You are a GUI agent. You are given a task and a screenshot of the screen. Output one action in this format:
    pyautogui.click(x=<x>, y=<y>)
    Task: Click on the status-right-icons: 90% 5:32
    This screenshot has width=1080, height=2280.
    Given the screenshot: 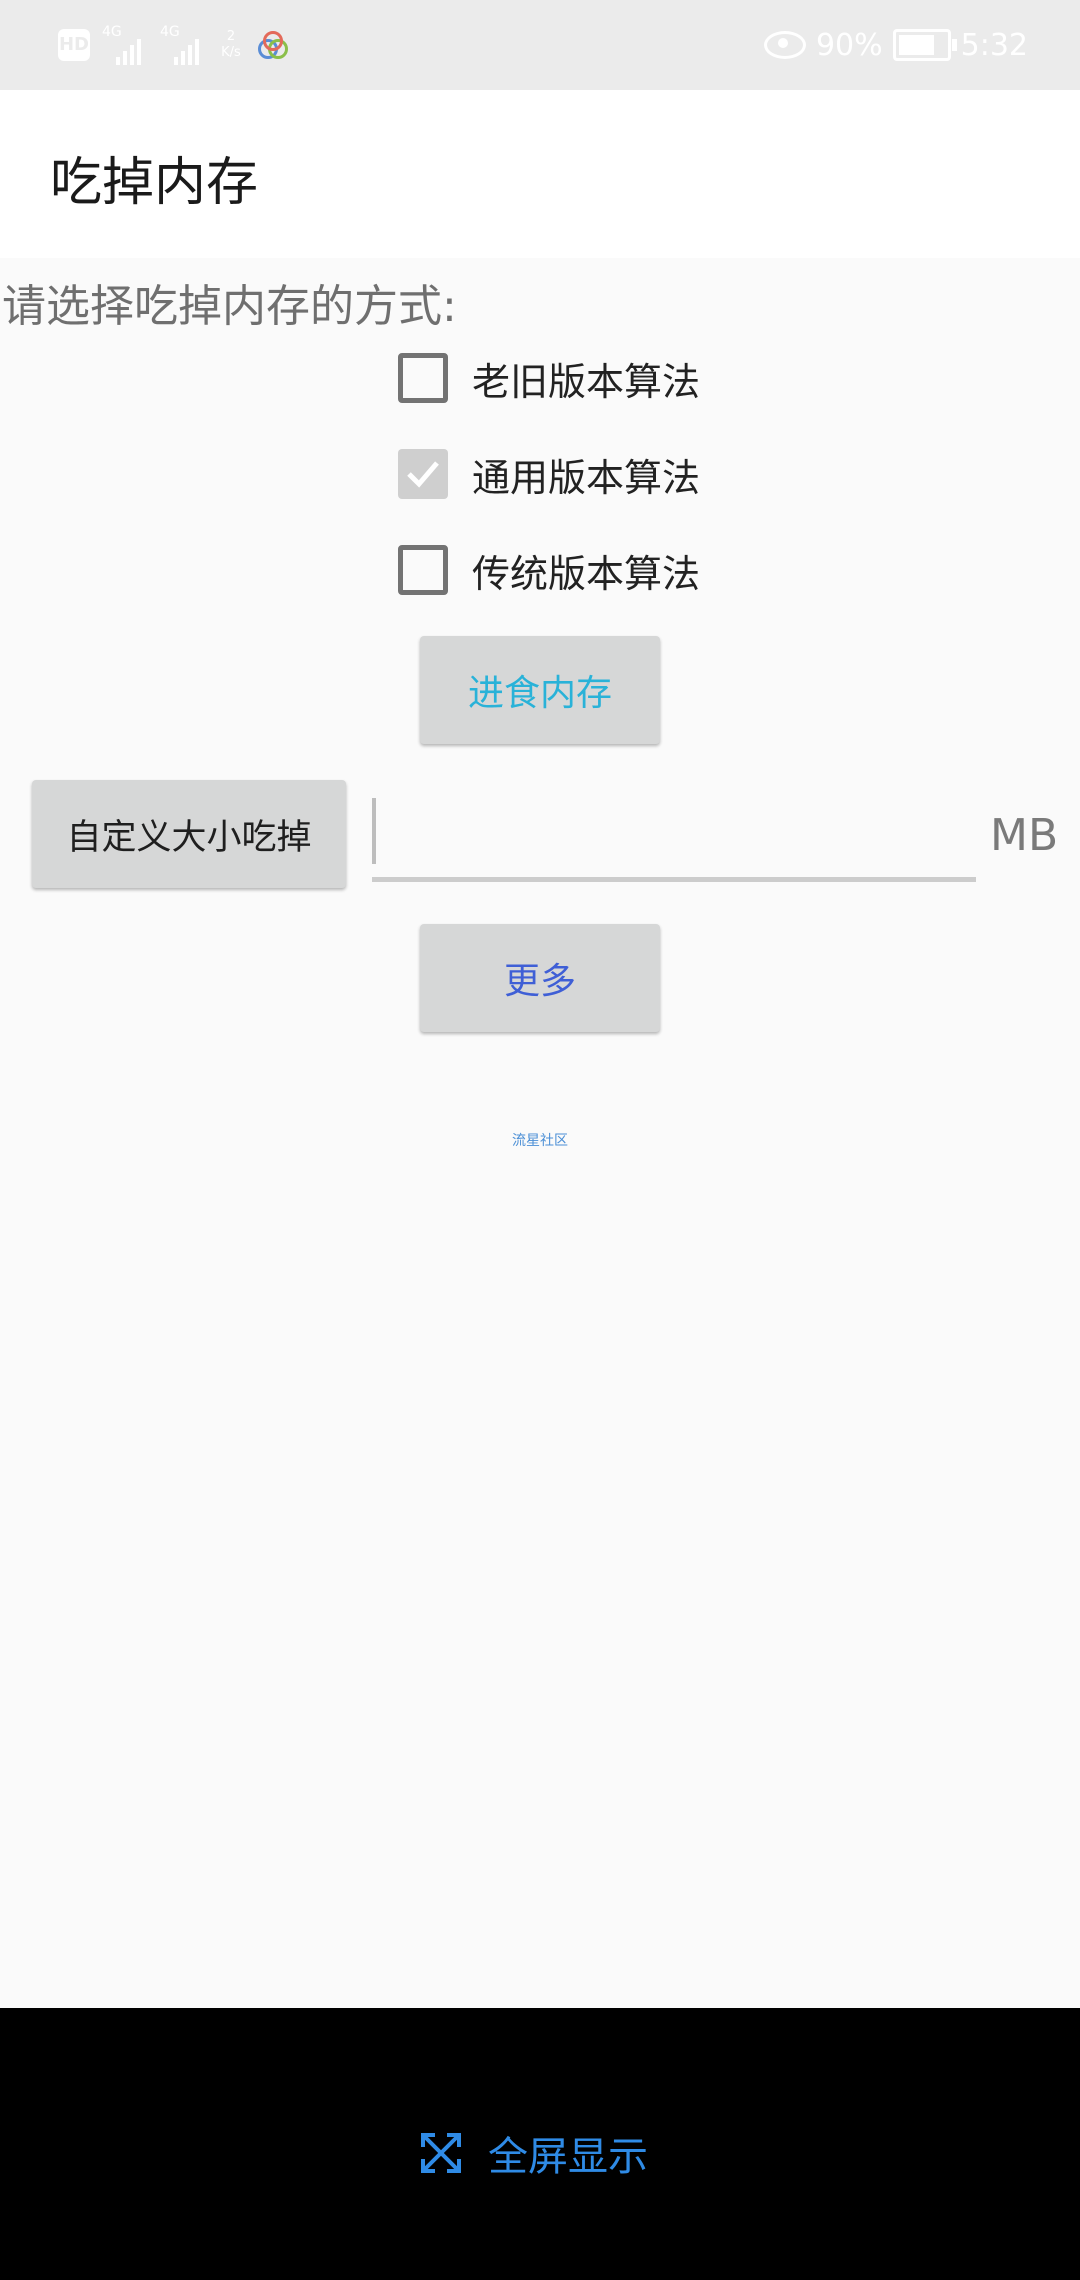 What is the action you would take?
    pyautogui.click(x=895, y=45)
    